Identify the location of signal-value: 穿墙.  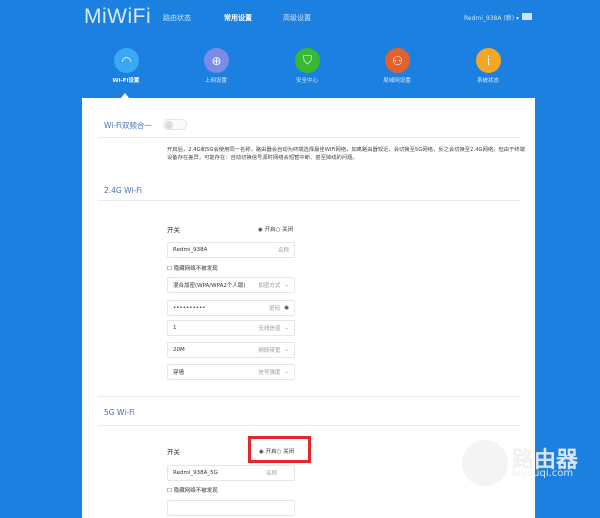
(179, 373).